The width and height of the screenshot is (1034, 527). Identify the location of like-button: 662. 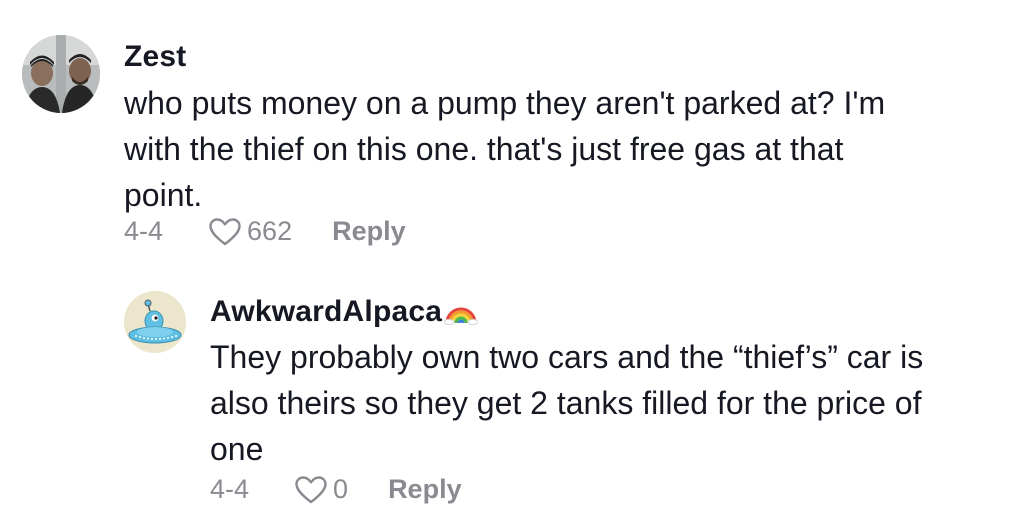
(250, 231).